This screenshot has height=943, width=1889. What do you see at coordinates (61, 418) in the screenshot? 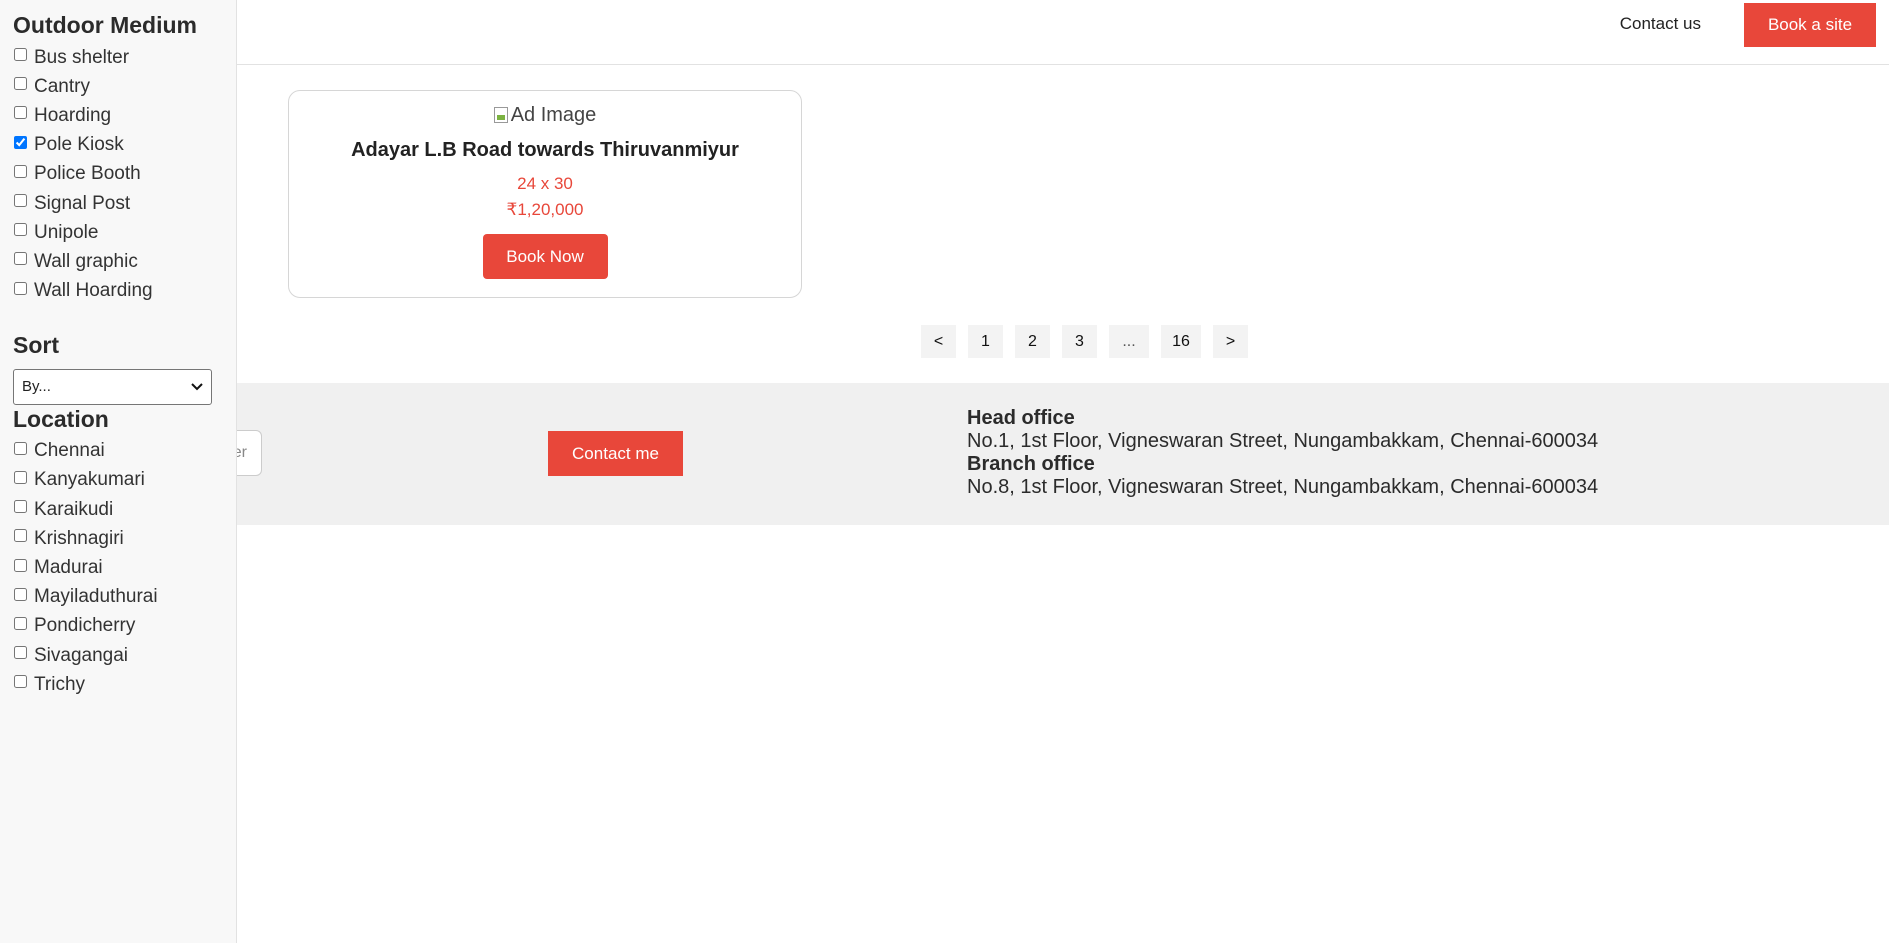
I see `location-heading: Location` at bounding box center [61, 418].